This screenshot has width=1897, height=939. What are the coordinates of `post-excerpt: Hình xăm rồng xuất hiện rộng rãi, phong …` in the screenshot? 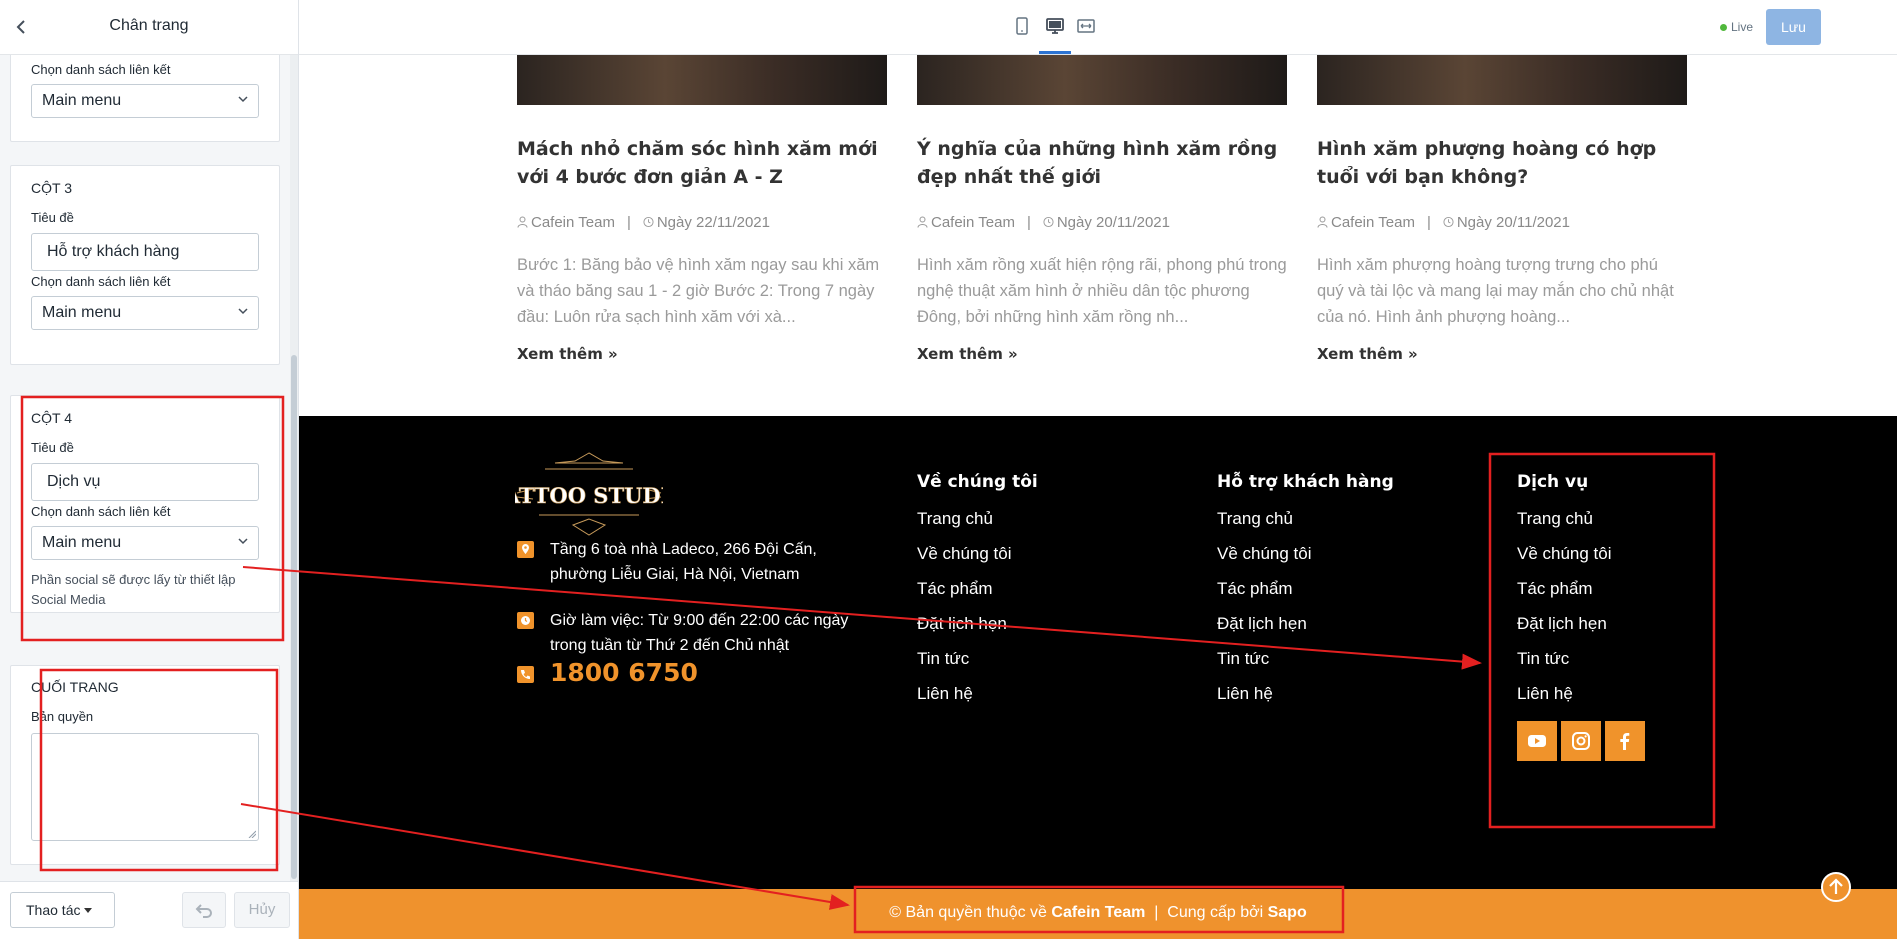 It's located at (1102, 291).